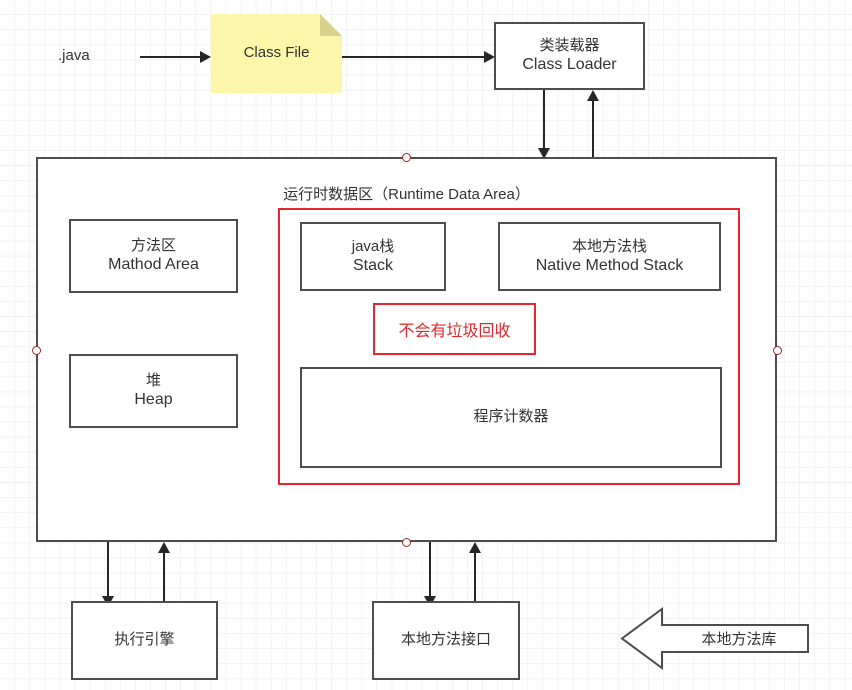 The image size is (852, 690). I want to click on execution-engine-label-cn: 执行引擎, so click(144, 640).